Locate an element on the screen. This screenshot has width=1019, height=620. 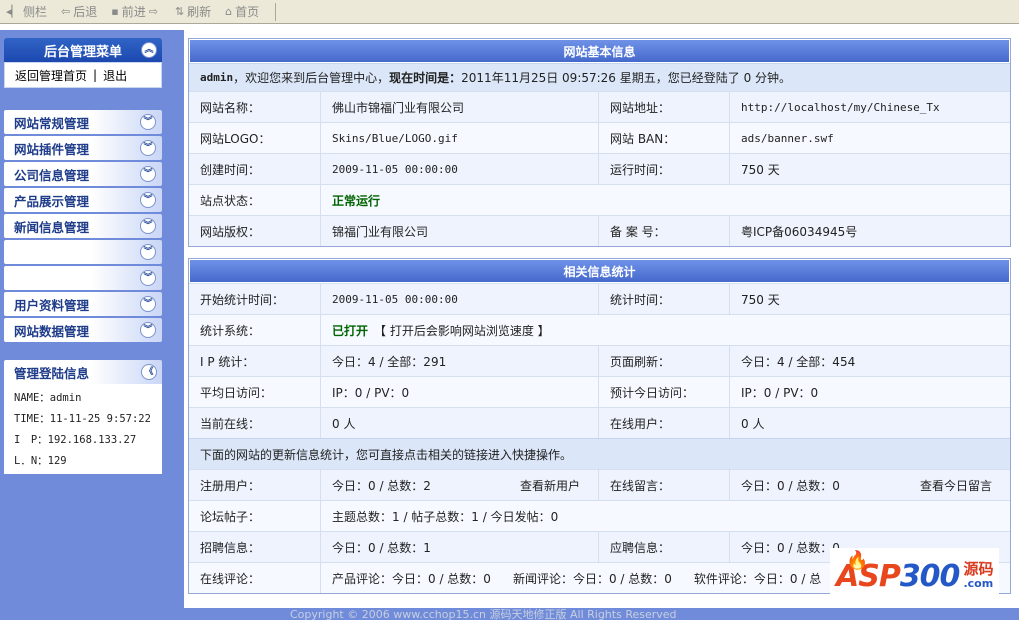
asp300-logo: 🔥 ASP300 源码 .com is located at coordinates (914, 576).